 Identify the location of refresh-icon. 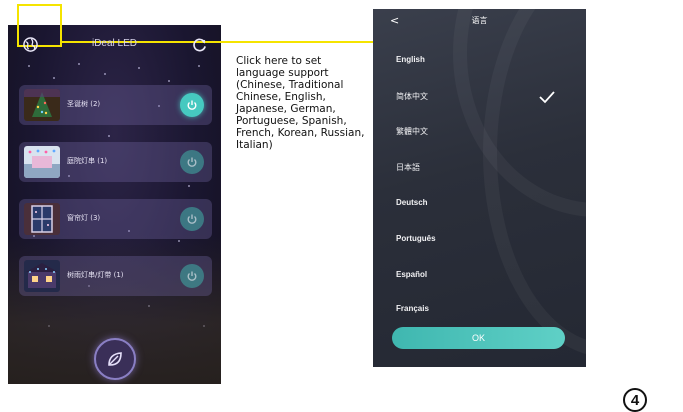
(199, 44).